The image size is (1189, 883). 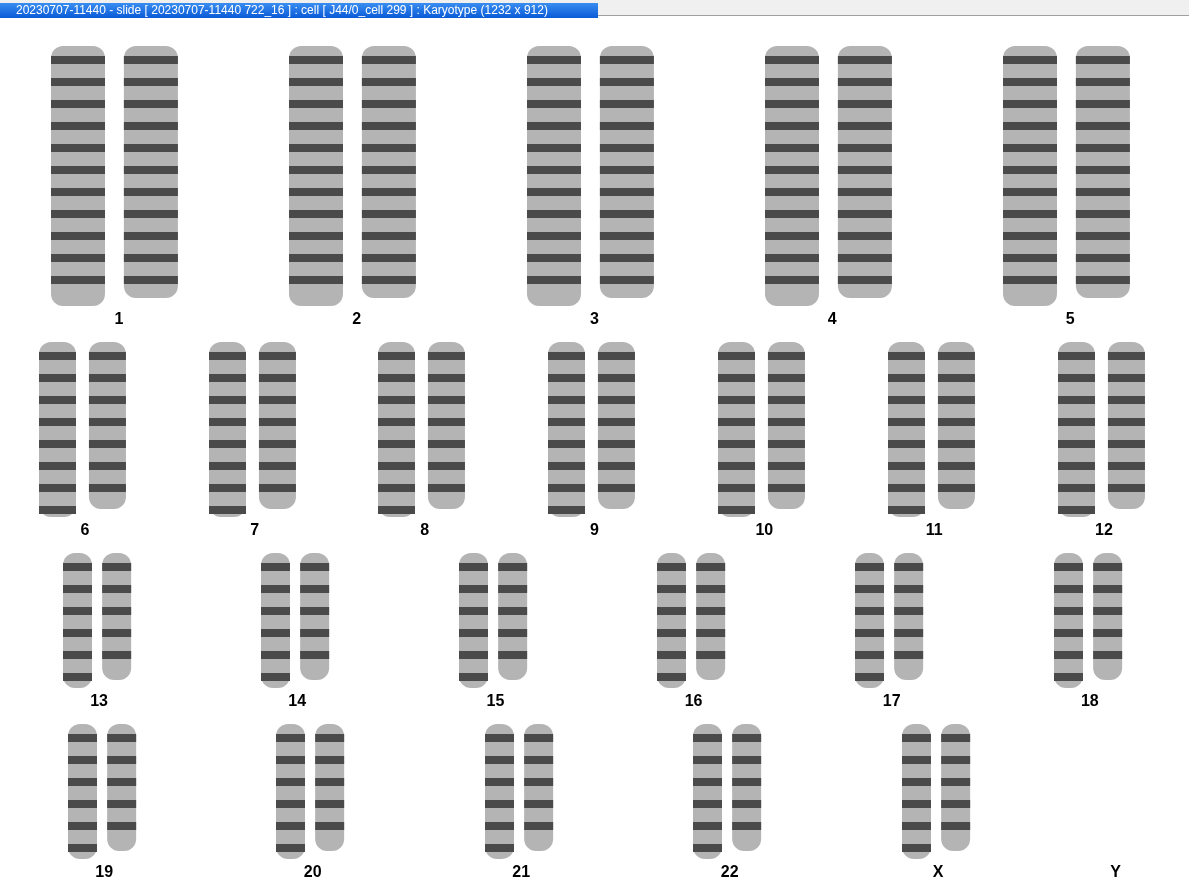 What do you see at coordinates (312, 872) in the screenshot?
I see `chromosome-number: 20` at bounding box center [312, 872].